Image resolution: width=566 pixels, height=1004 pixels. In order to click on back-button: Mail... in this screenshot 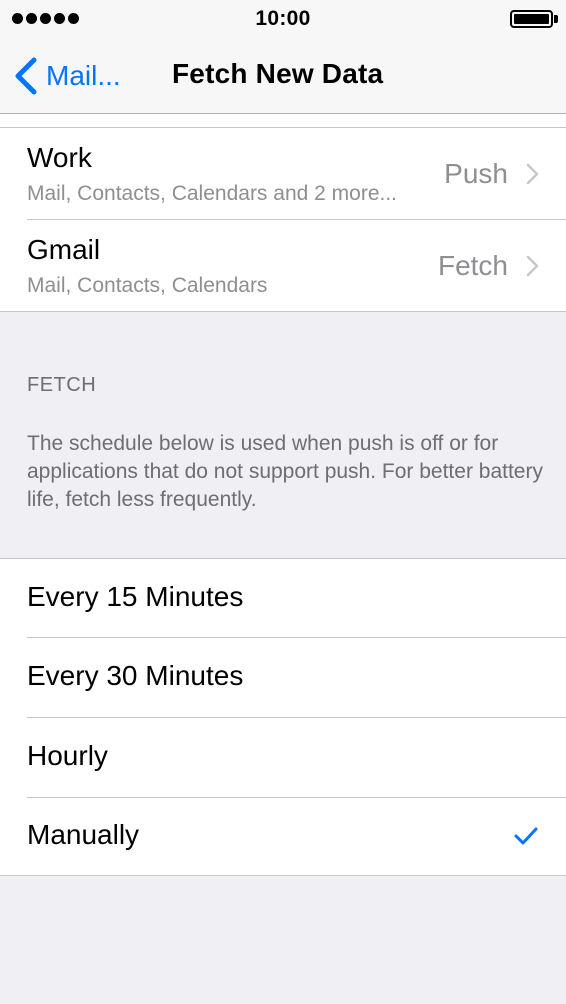, I will do `click(66, 76)`.